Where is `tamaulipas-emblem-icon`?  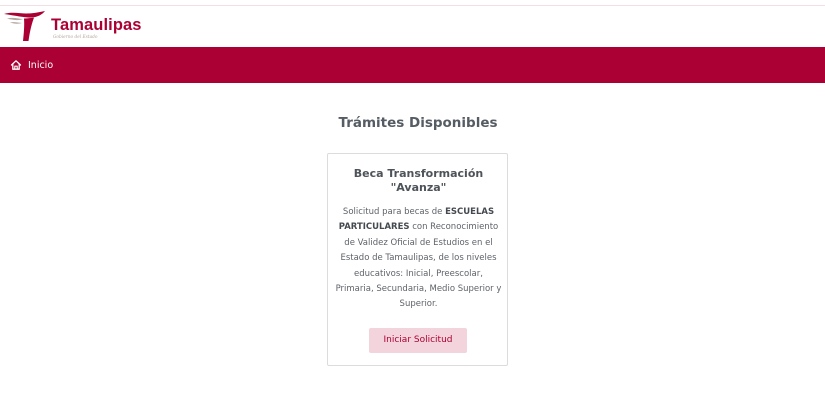 tamaulipas-emblem-icon is located at coordinates (24, 26).